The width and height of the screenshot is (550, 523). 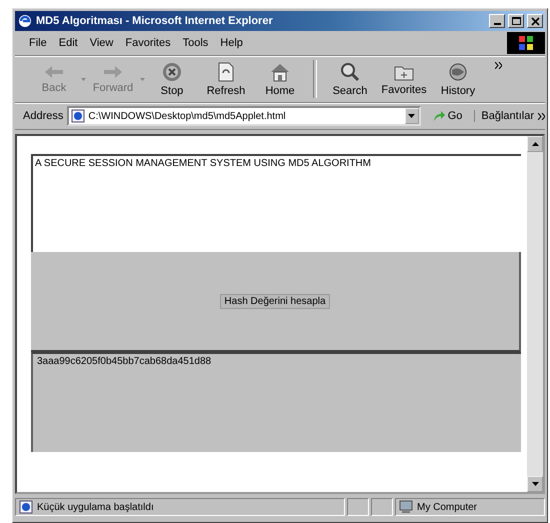 I want to click on close-icon, so click(x=535, y=21).